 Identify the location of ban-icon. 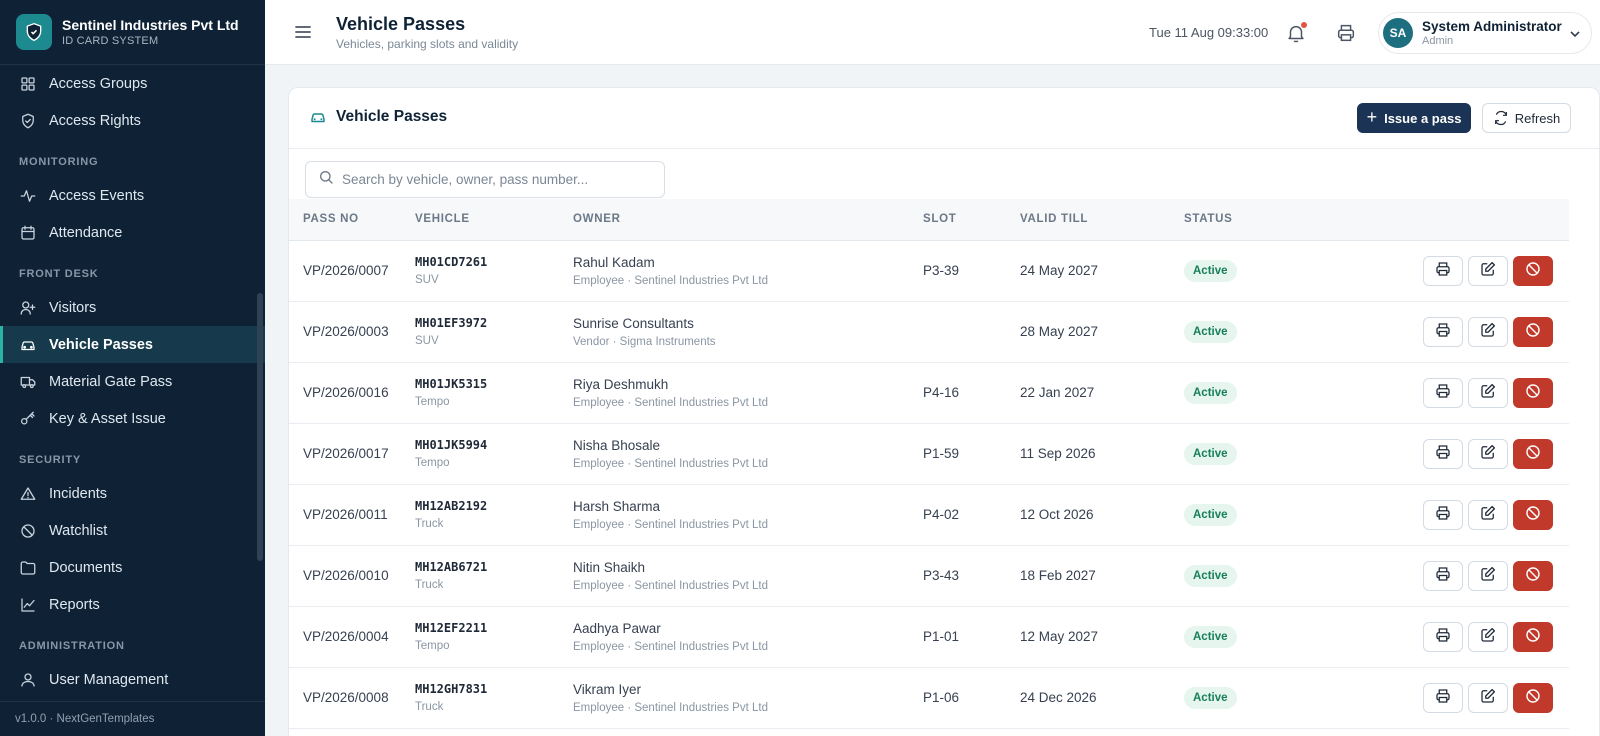
(1533, 331).